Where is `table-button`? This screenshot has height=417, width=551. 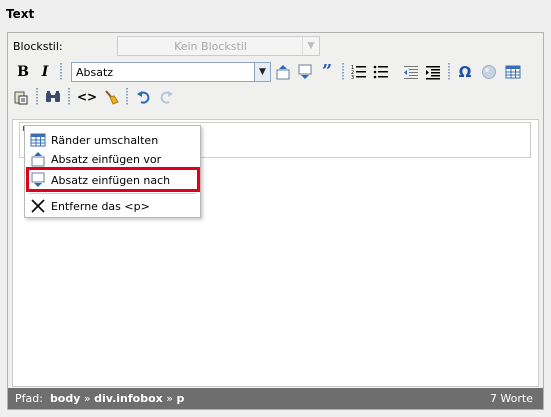 table-button is located at coordinates (513, 72).